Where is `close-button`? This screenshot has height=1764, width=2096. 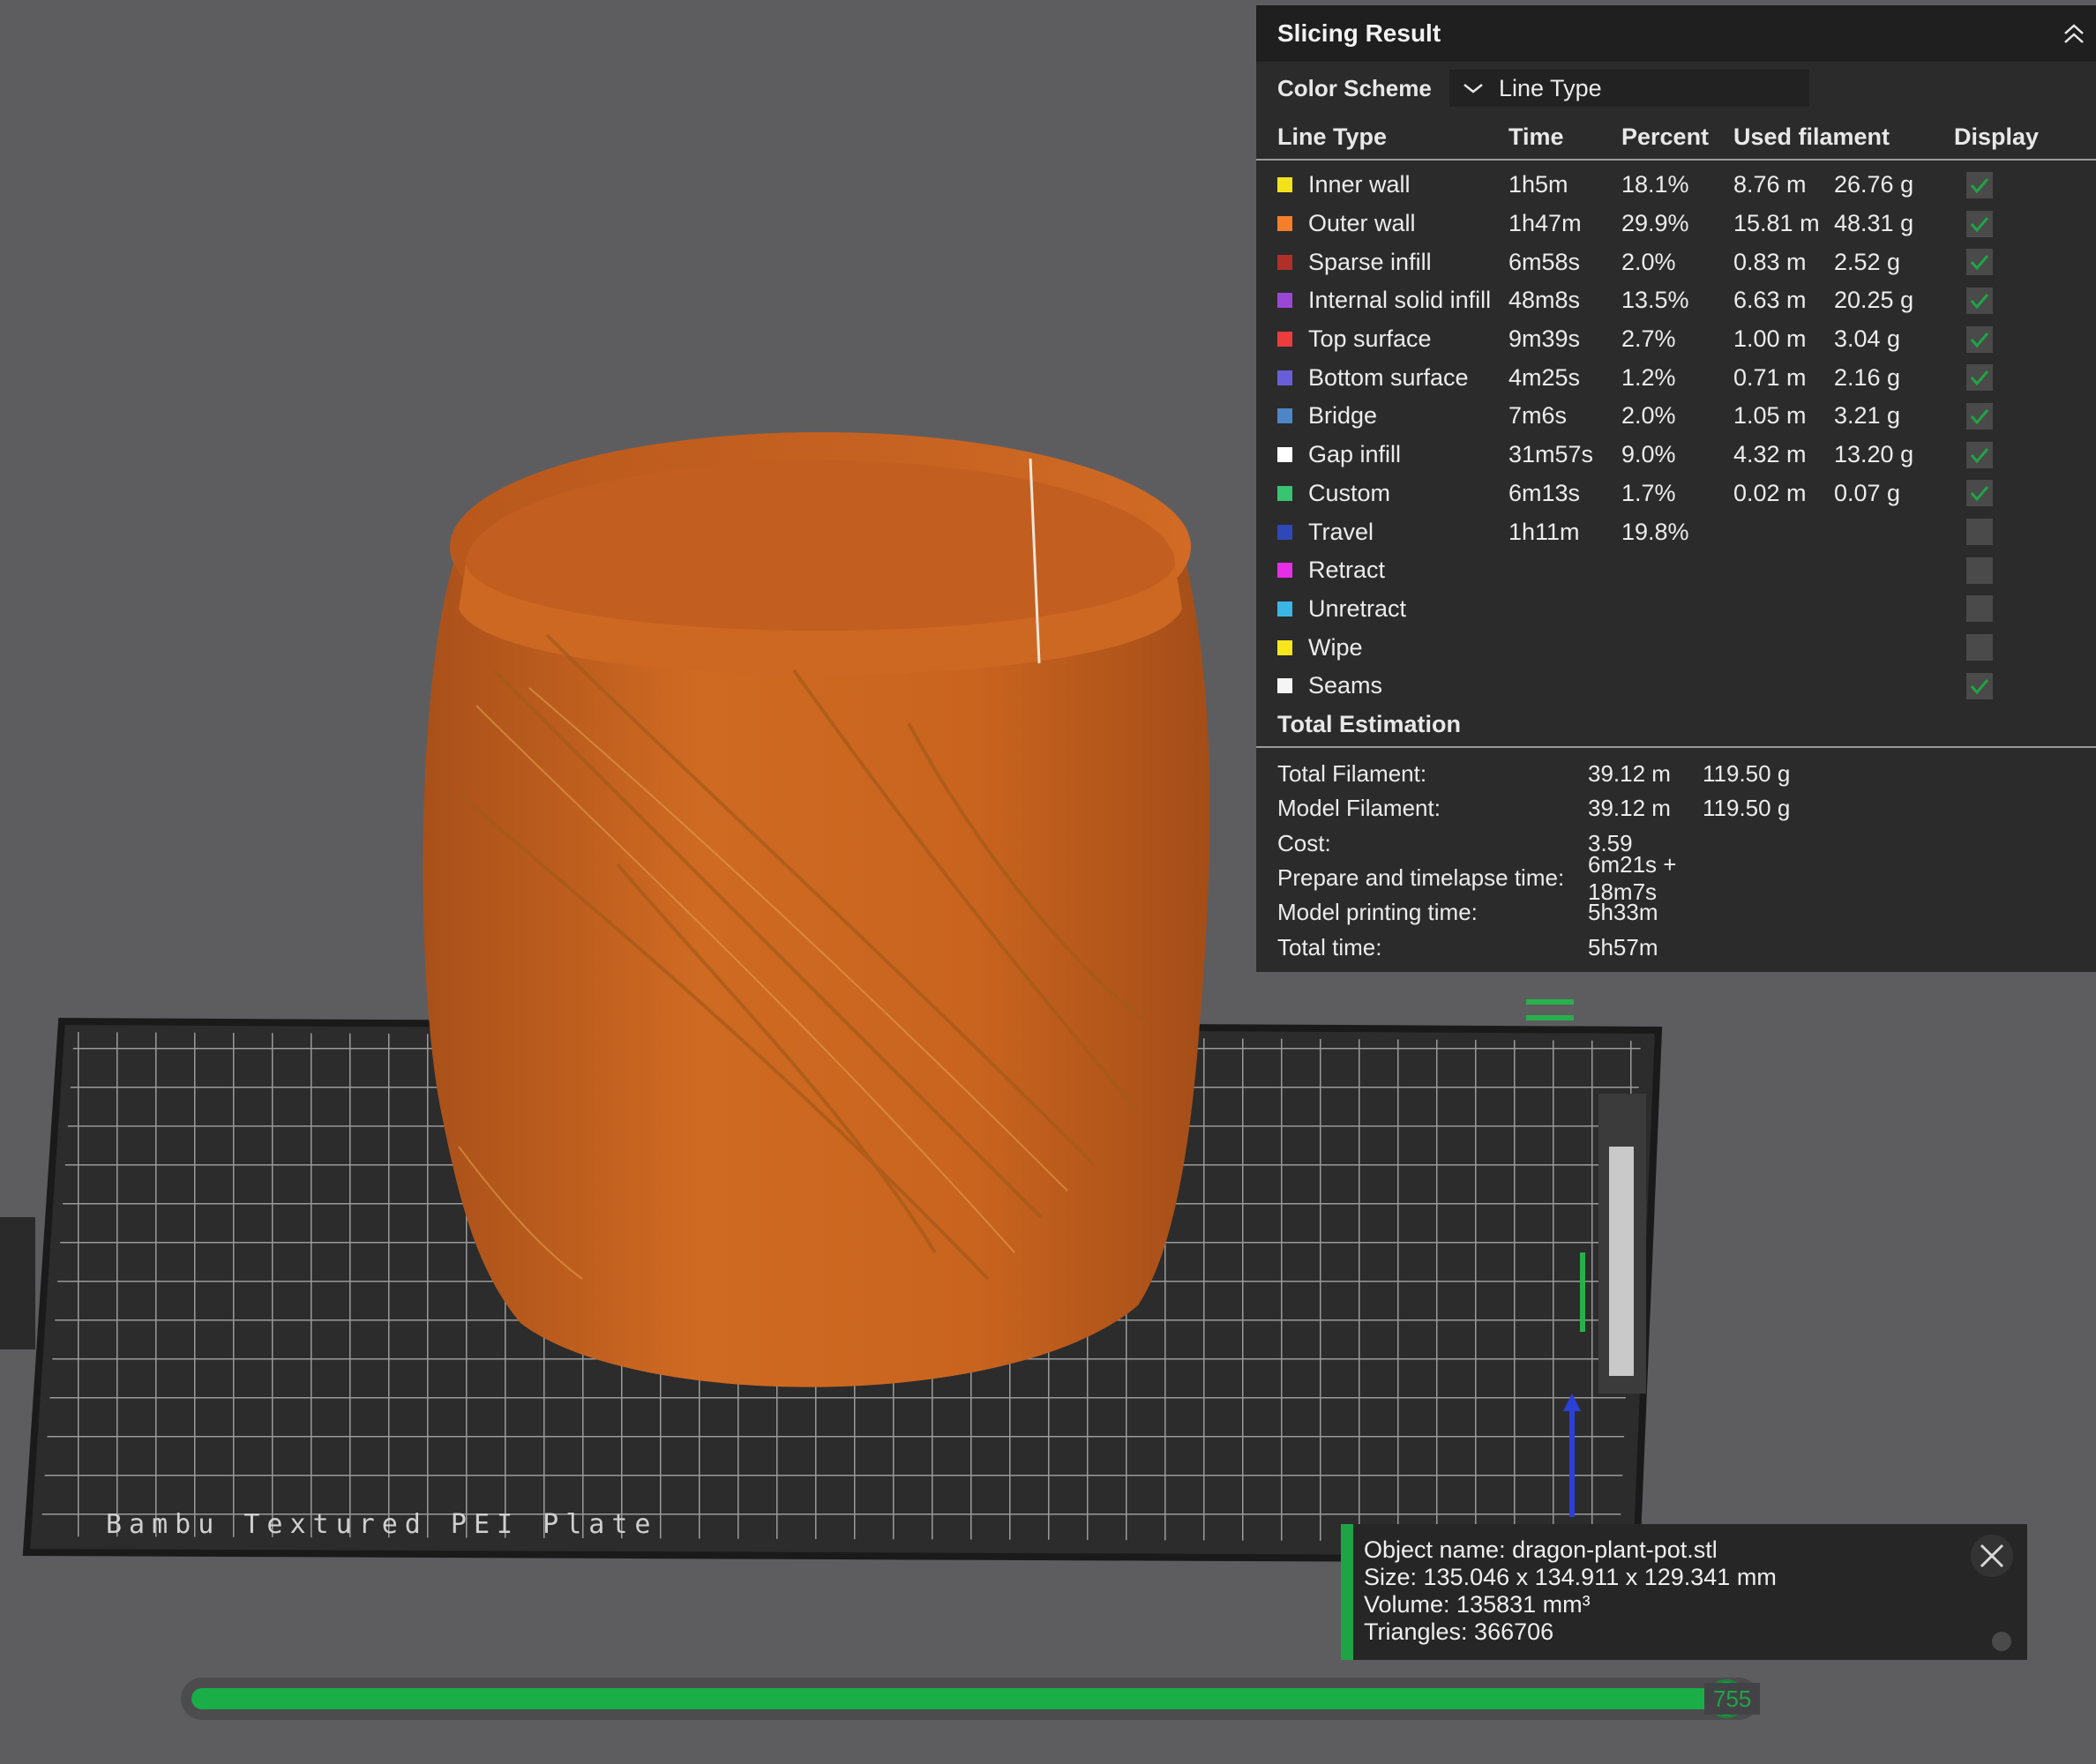 close-button is located at coordinates (1992, 1556).